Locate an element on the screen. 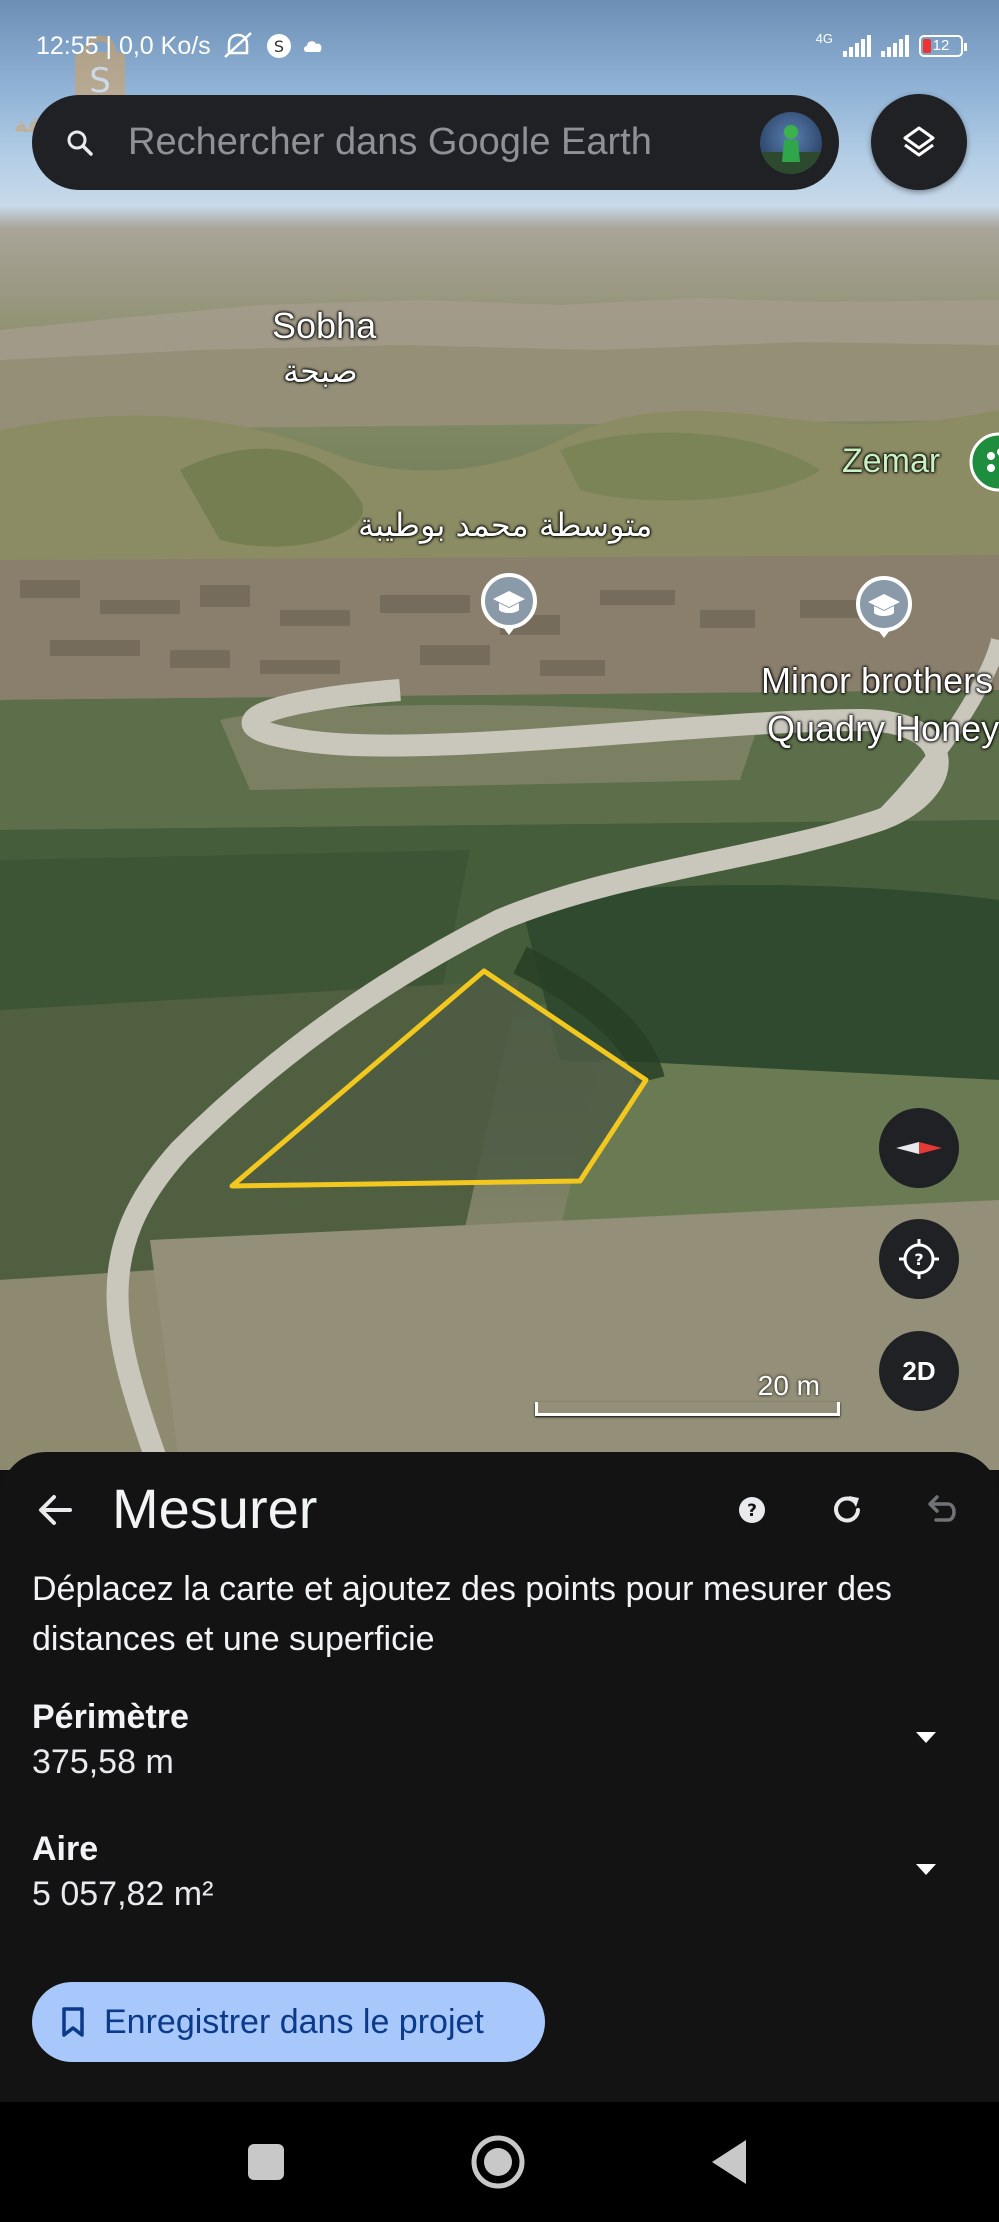  view-mode-2d-button: 2D is located at coordinates (919, 1371).